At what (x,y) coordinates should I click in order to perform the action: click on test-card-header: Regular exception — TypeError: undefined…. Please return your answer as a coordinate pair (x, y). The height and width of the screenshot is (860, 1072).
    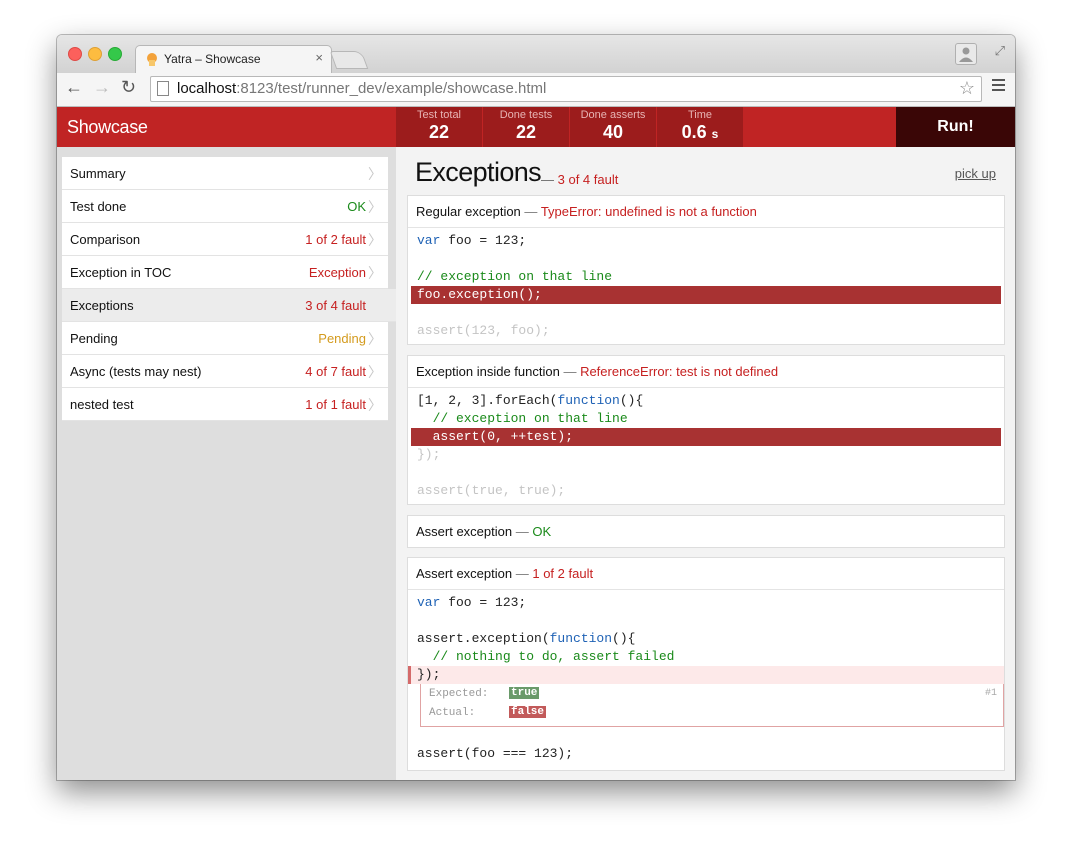
    Looking at the image, I should click on (706, 212).